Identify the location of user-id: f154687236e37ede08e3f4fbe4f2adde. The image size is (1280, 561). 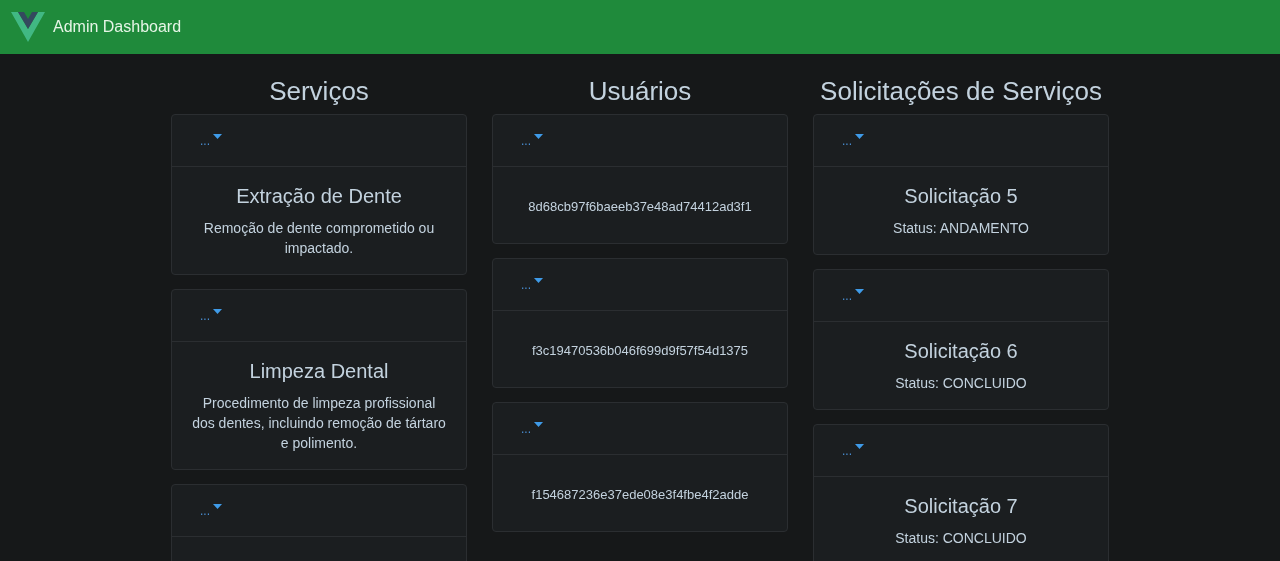
(640, 495).